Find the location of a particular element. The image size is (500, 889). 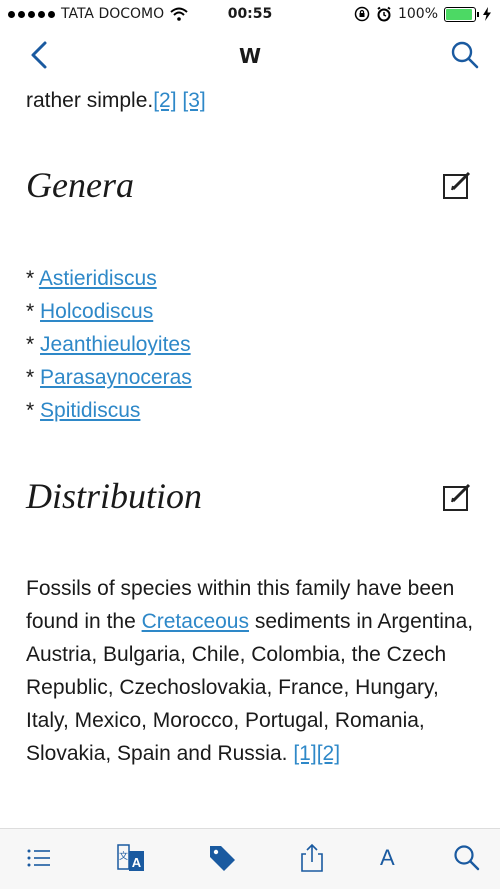

svg-text: 文 is located at coordinates (123, 856).